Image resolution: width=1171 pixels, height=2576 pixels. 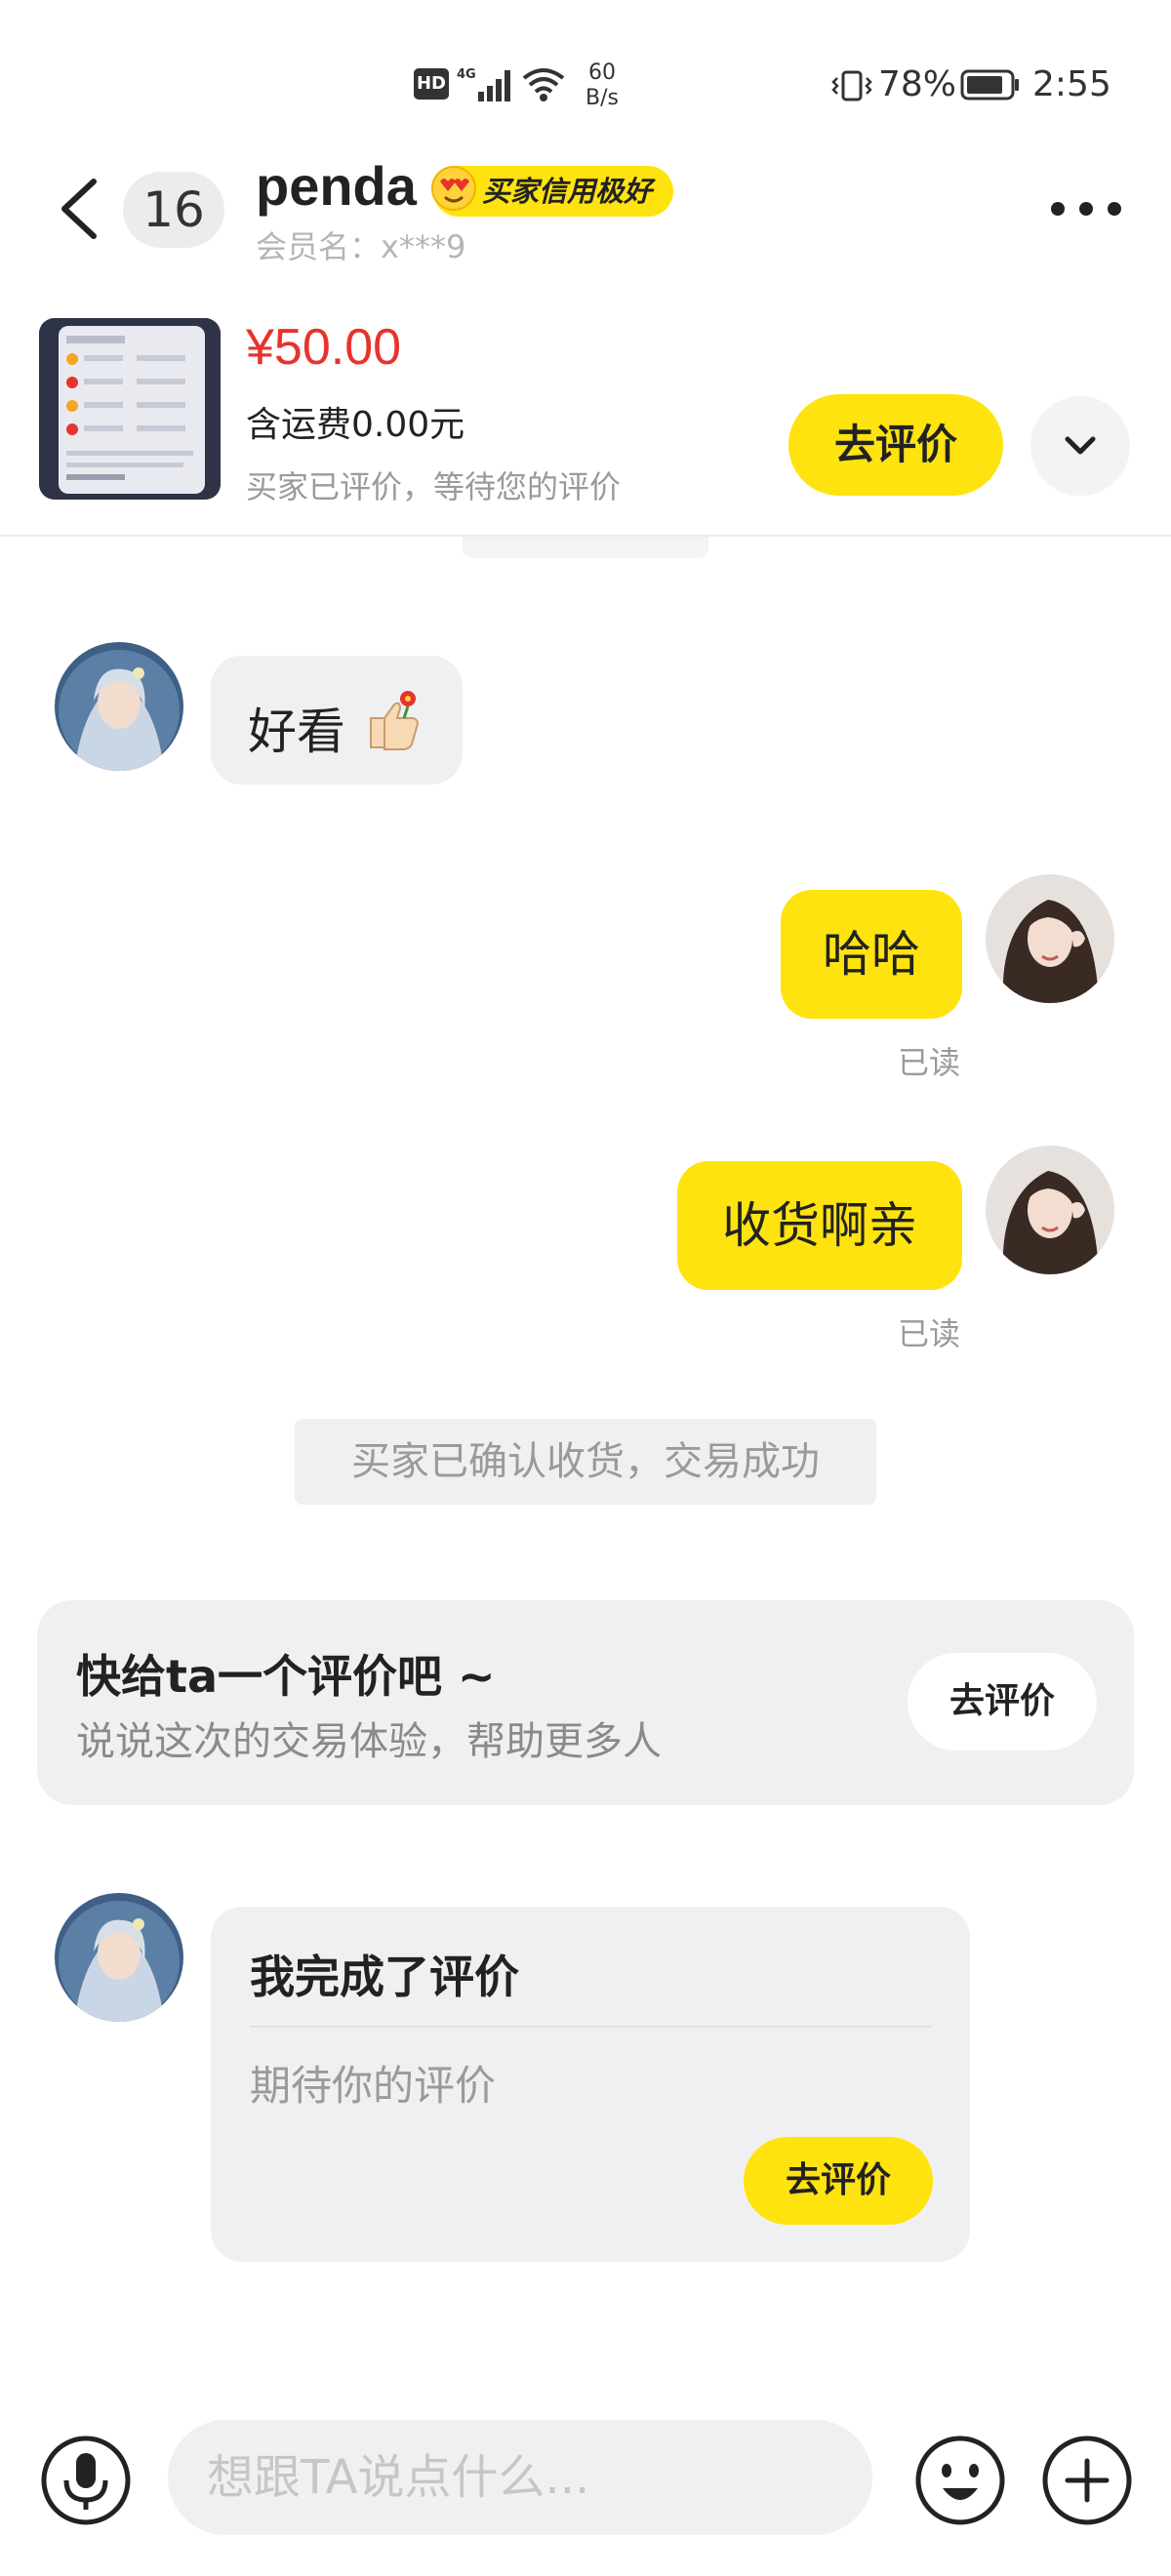 What do you see at coordinates (483, 84) in the screenshot?
I see `signal-icon: 4G` at bounding box center [483, 84].